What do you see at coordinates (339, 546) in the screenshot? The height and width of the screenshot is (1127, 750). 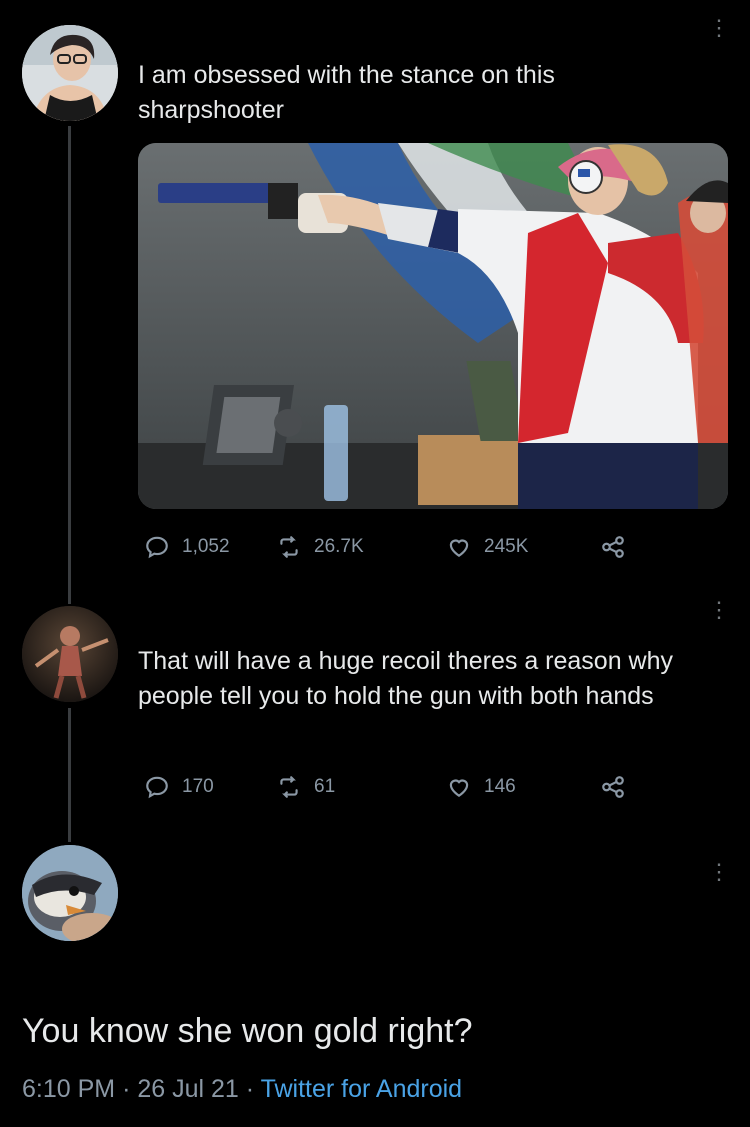 I see `retweet-count: 26.7K` at bounding box center [339, 546].